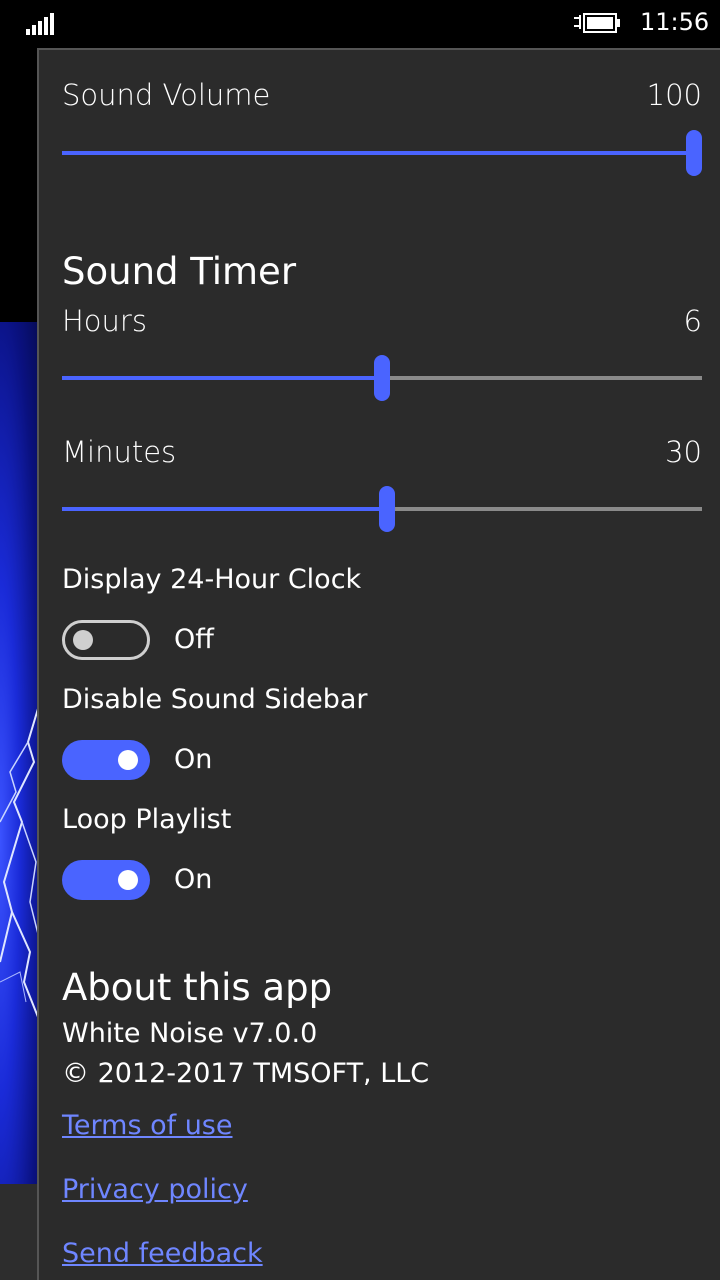 The image size is (720, 1280). I want to click on status-clock: 11:56, so click(675, 22).